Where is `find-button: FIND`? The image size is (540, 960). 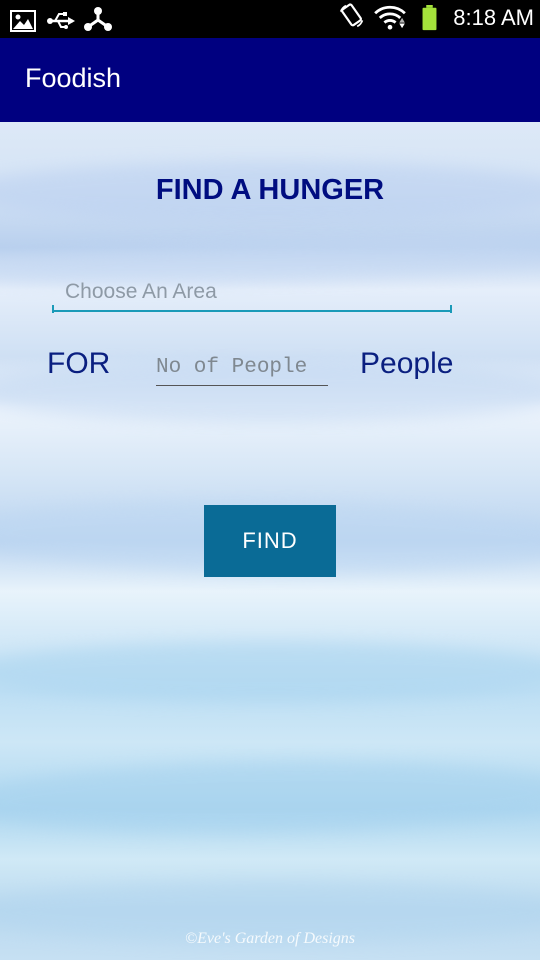 find-button: FIND is located at coordinates (270, 541).